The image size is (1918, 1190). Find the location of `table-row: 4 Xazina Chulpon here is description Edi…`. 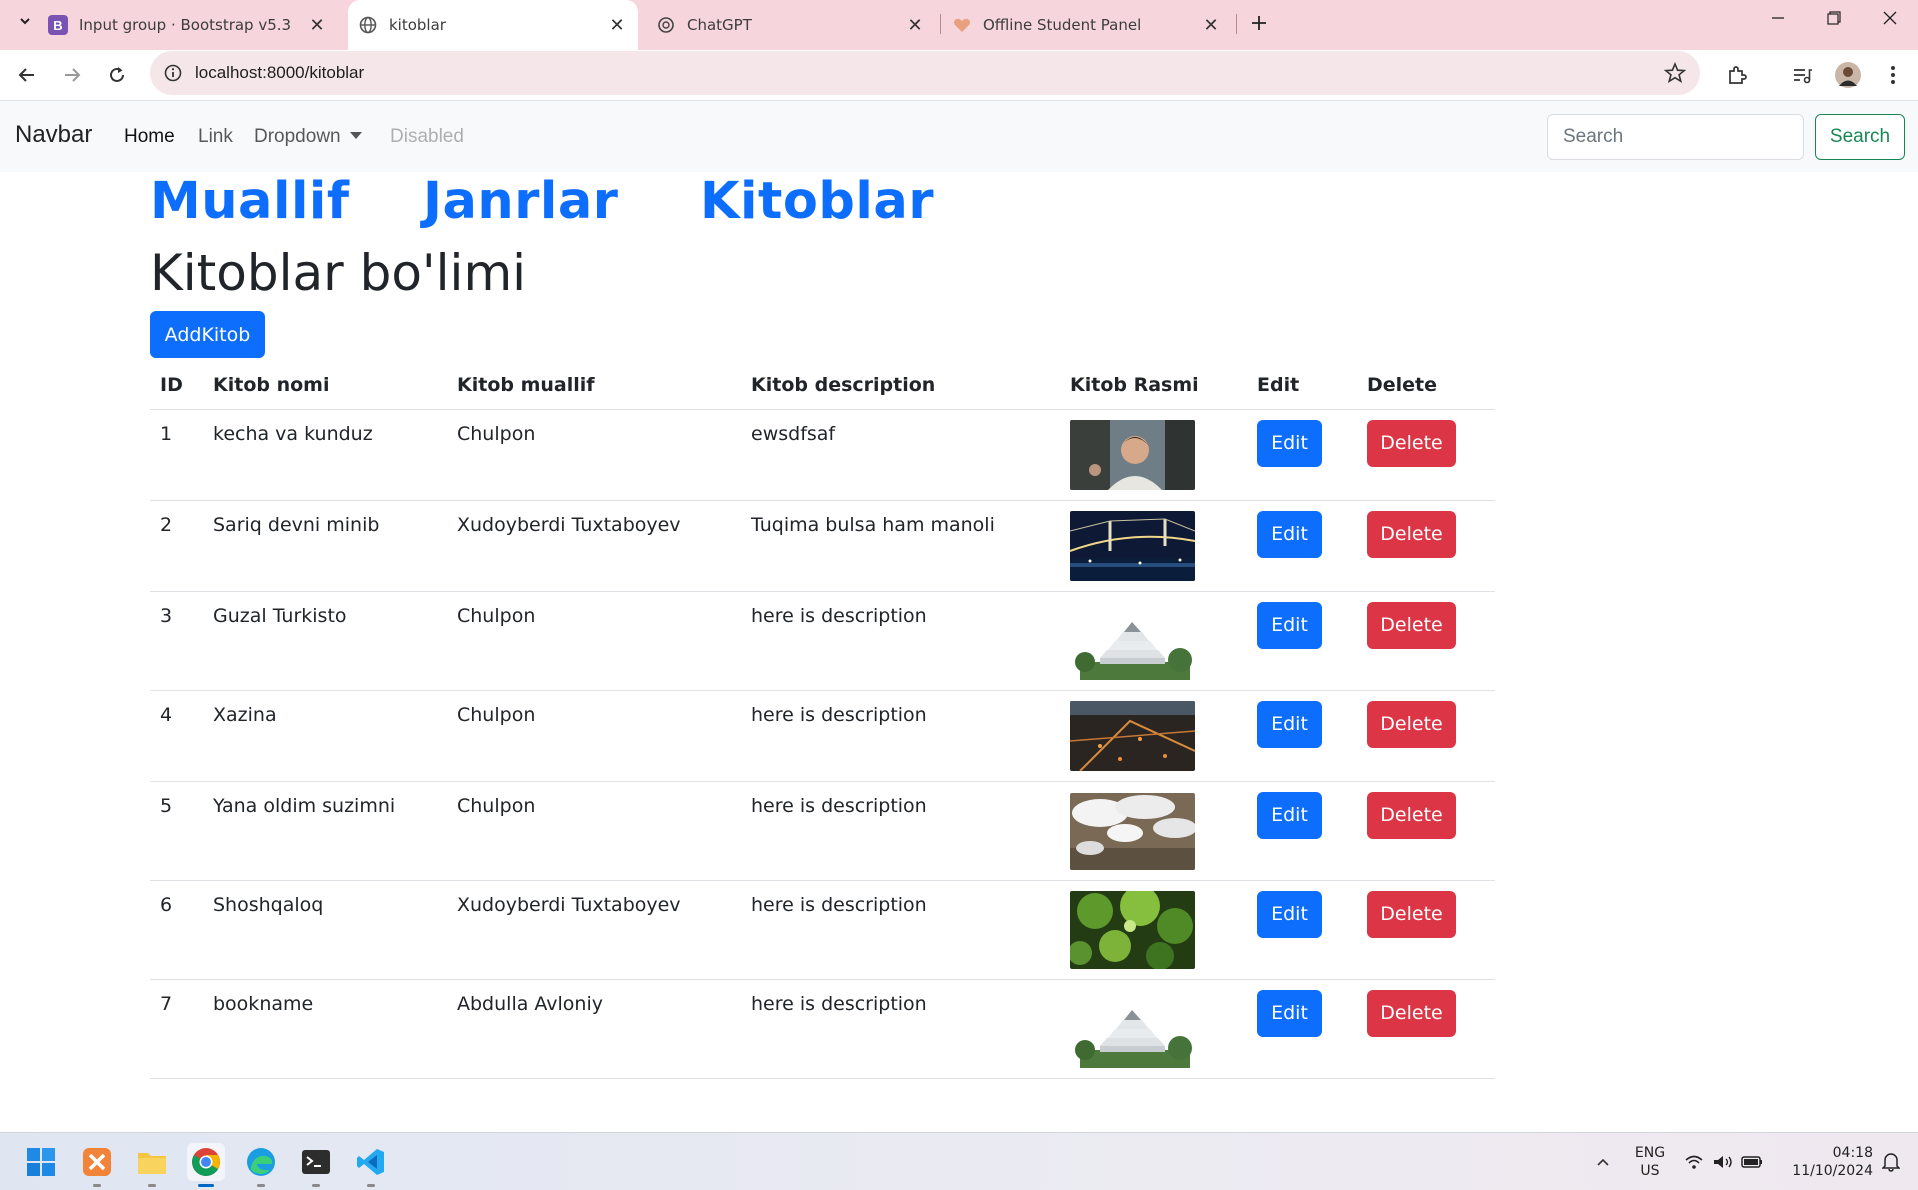

table-row: 4 Xazina Chulpon here is description Edi… is located at coordinates (822, 736).